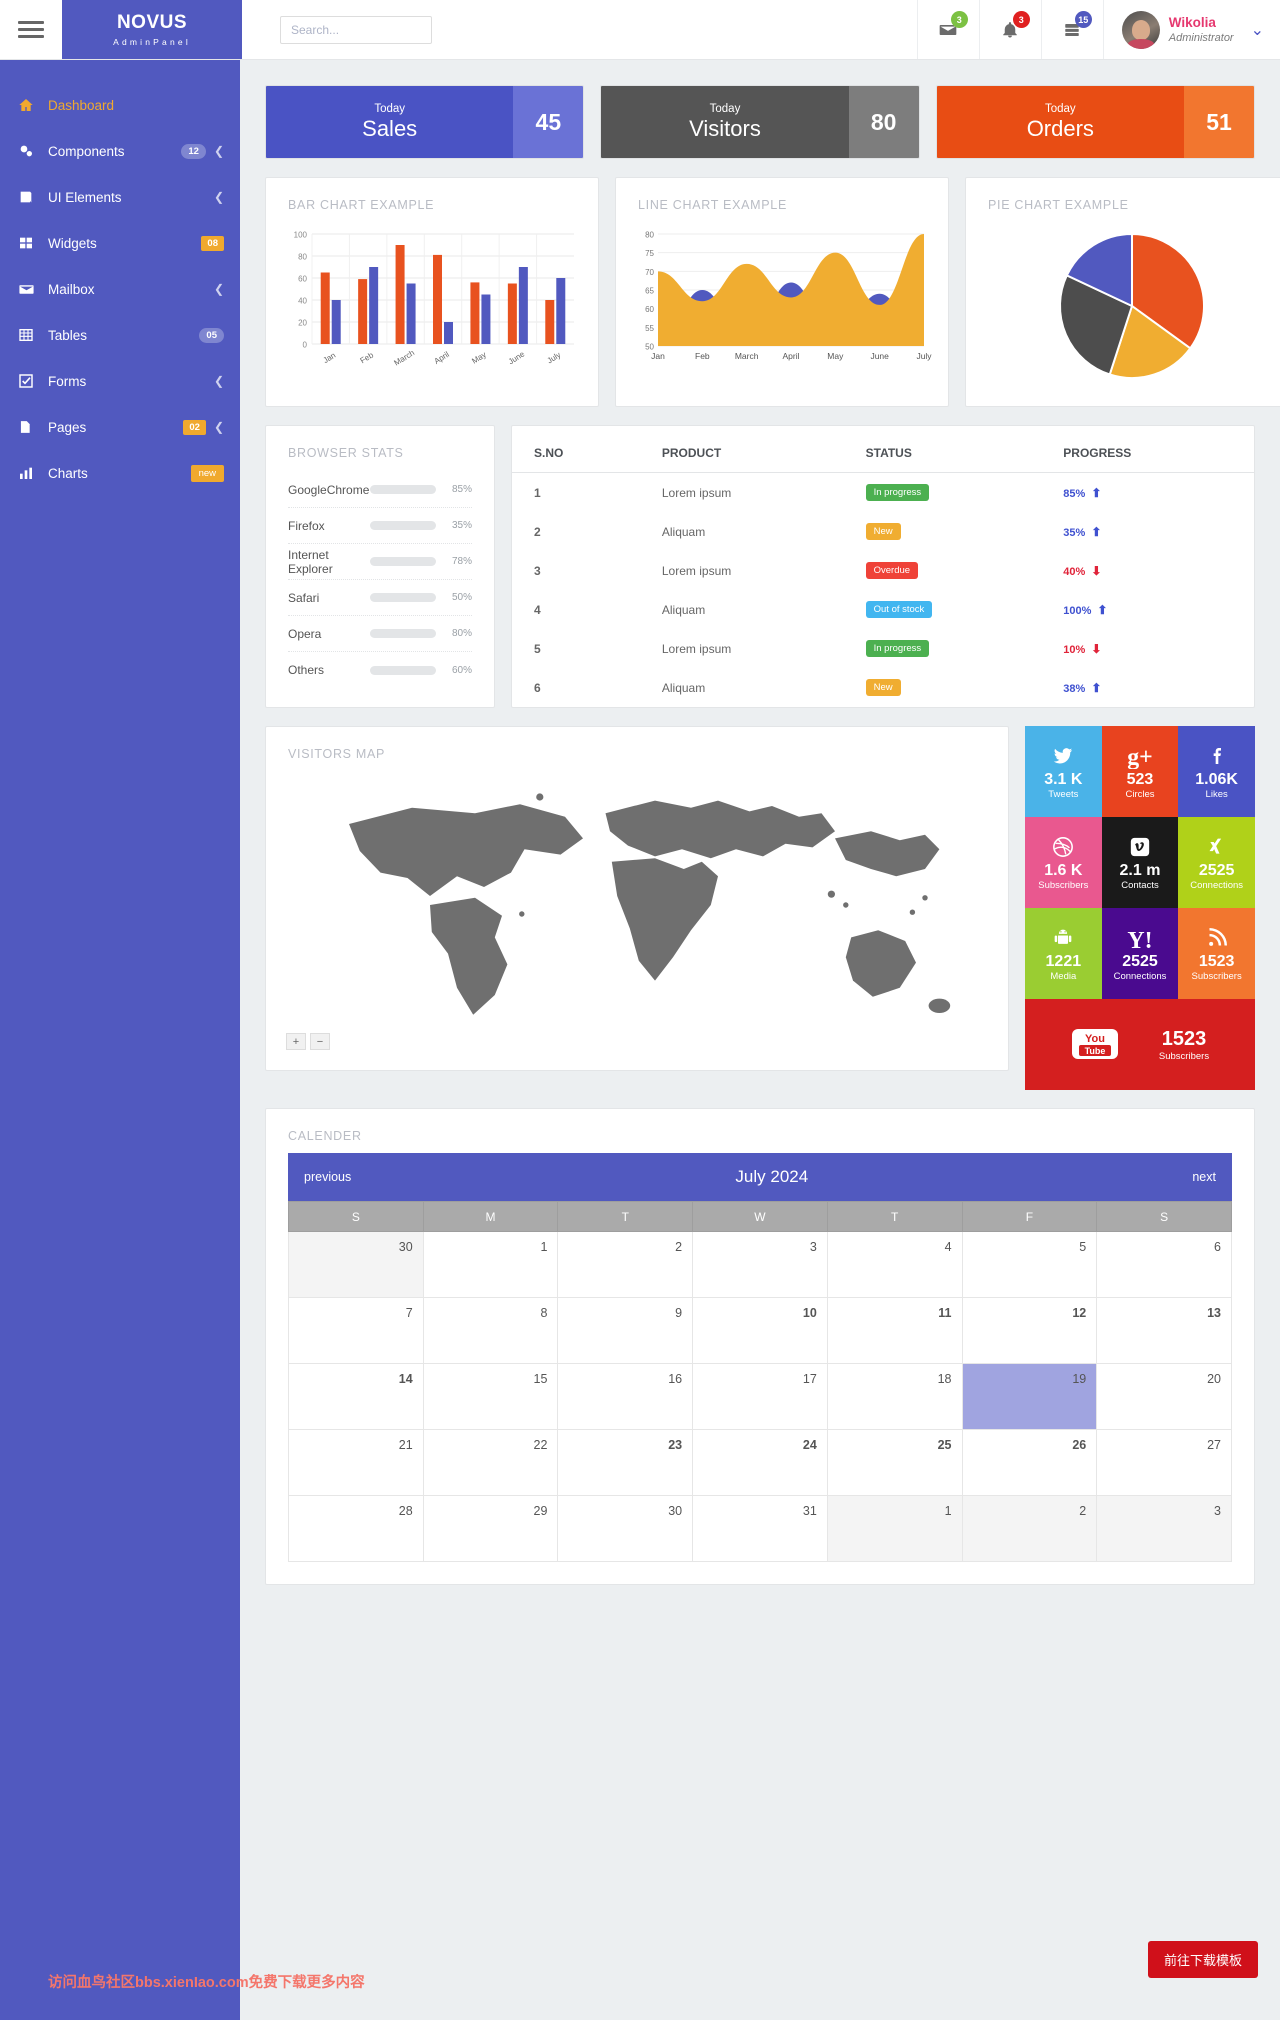 The width and height of the screenshot is (1280, 2020). What do you see at coordinates (537, 687) in the screenshot?
I see `row-sno: 6` at bounding box center [537, 687].